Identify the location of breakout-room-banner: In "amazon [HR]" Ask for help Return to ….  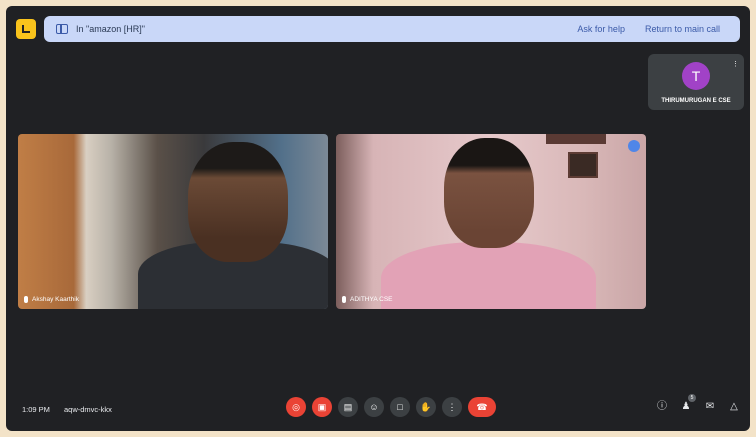
(392, 29).